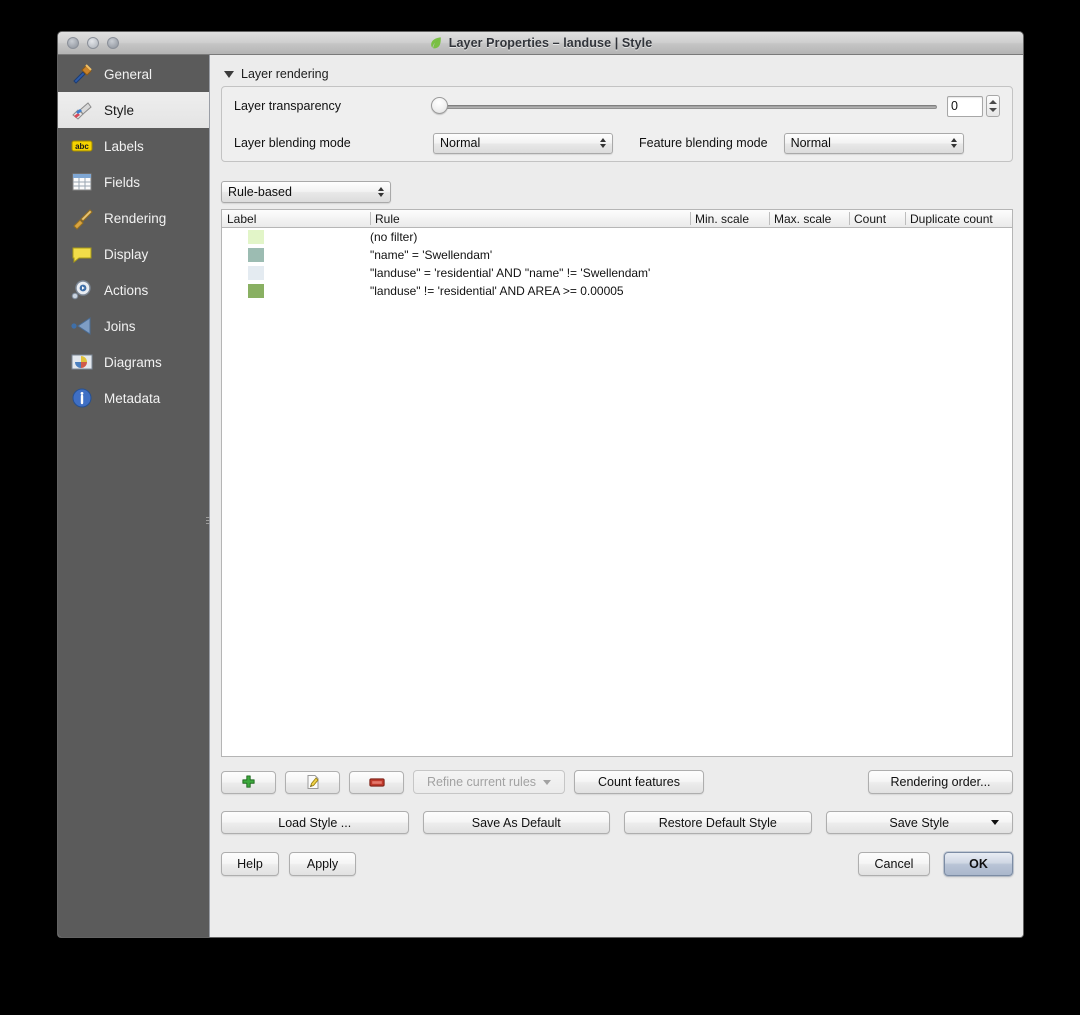 The width and height of the screenshot is (1080, 1015). What do you see at coordinates (285, 74) in the screenshot?
I see `layer-rendering-title: Layer rendering` at bounding box center [285, 74].